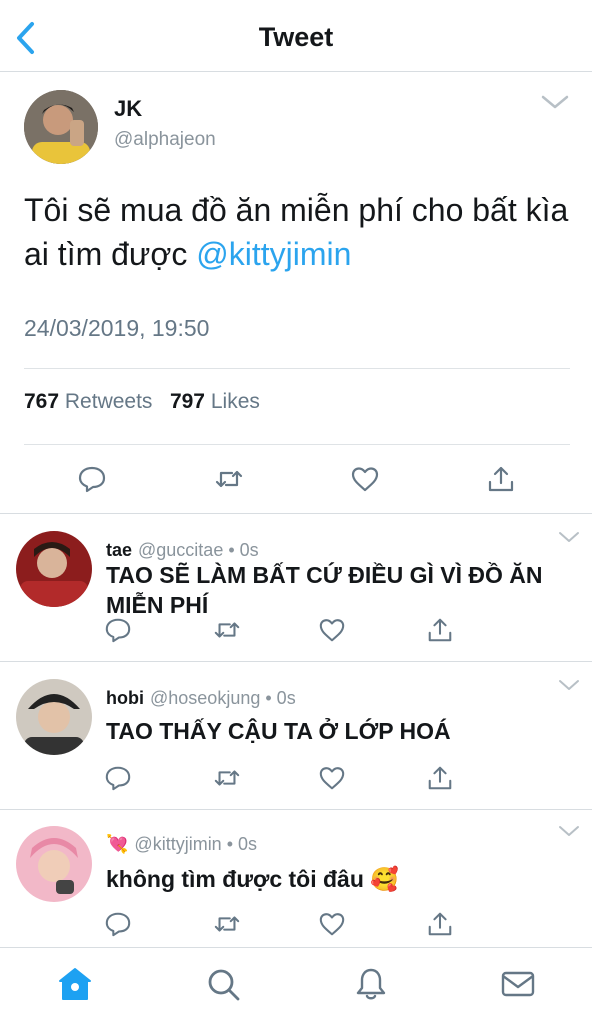  Describe the element at coordinates (119, 550) in the screenshot. I see `reply-author-name: tae` at that location.